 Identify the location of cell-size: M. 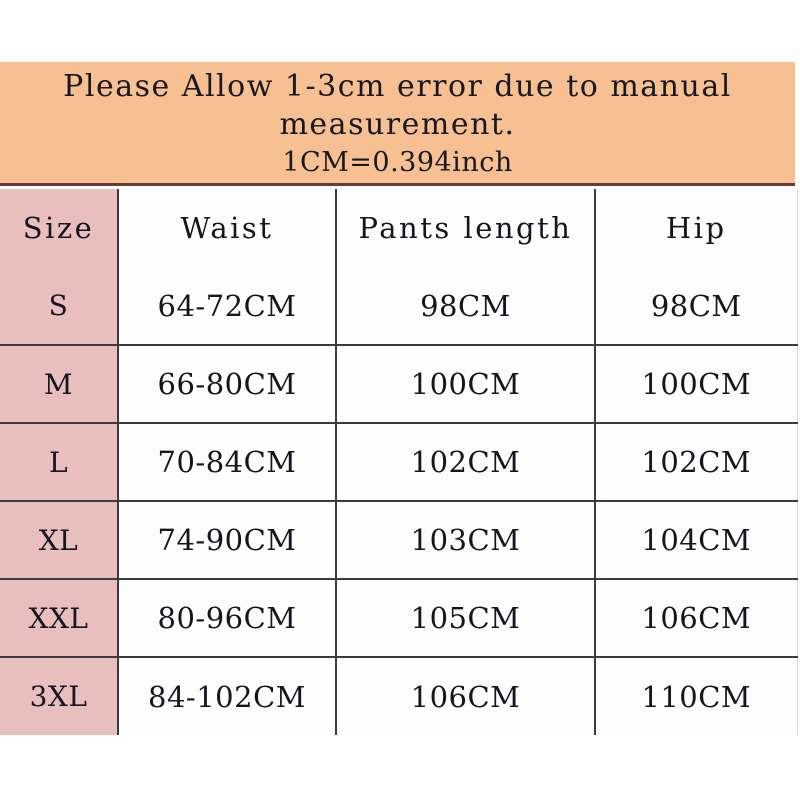
(59, 384).